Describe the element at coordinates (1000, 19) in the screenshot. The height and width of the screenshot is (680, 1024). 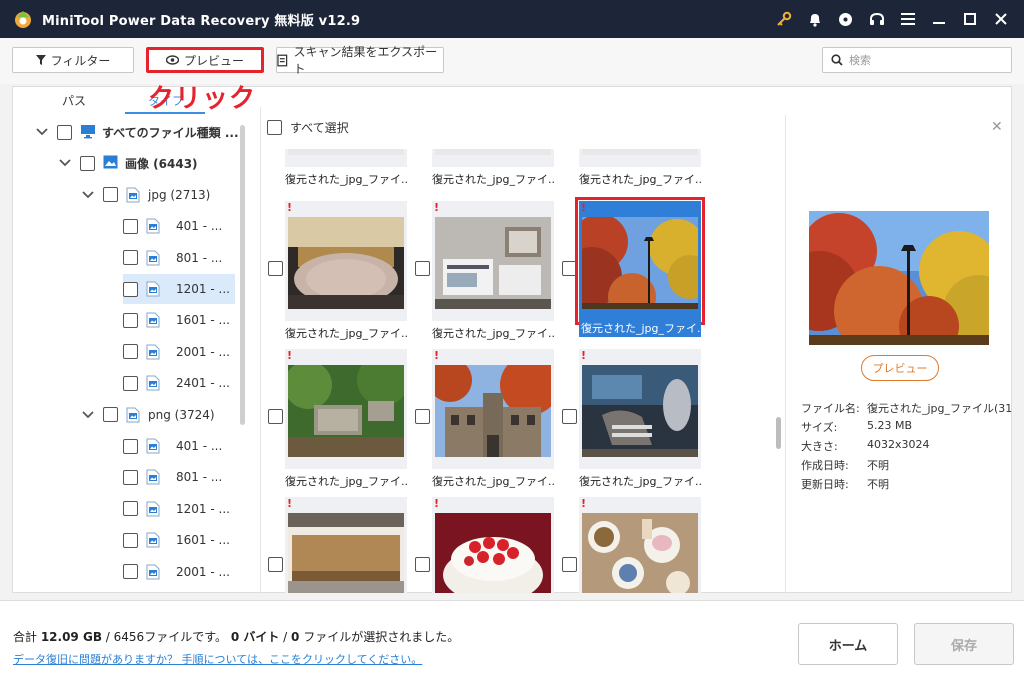
I see `close-icon` at that location.